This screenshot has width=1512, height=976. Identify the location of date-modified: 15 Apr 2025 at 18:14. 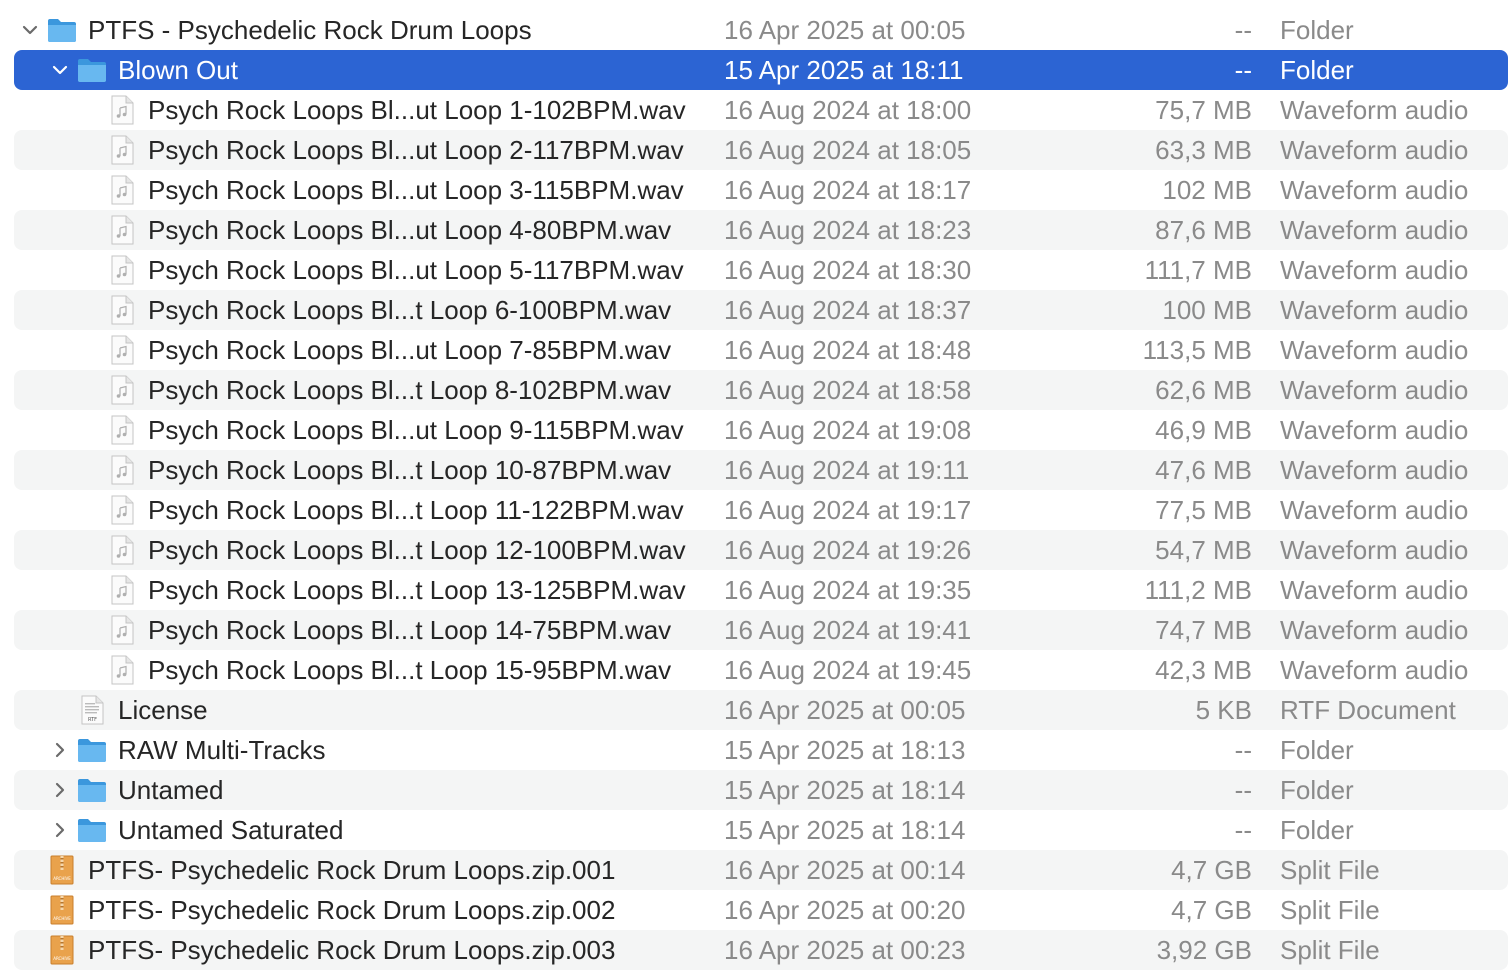
(845, 790).